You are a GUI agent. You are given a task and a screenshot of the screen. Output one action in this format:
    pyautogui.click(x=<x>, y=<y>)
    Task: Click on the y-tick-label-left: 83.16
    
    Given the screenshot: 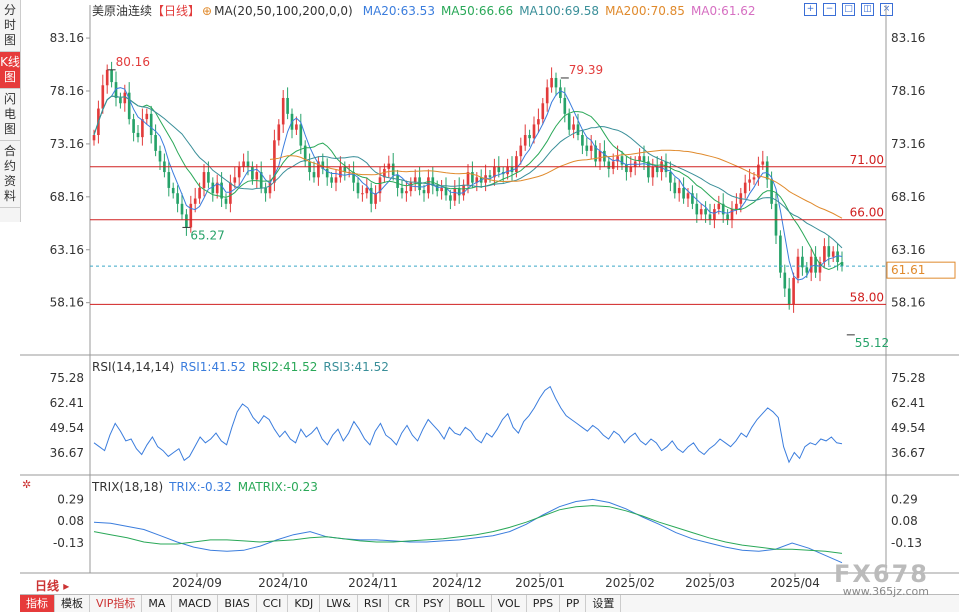 What is the action you would take?
    pyautogui.click(x=67, y=38)
    